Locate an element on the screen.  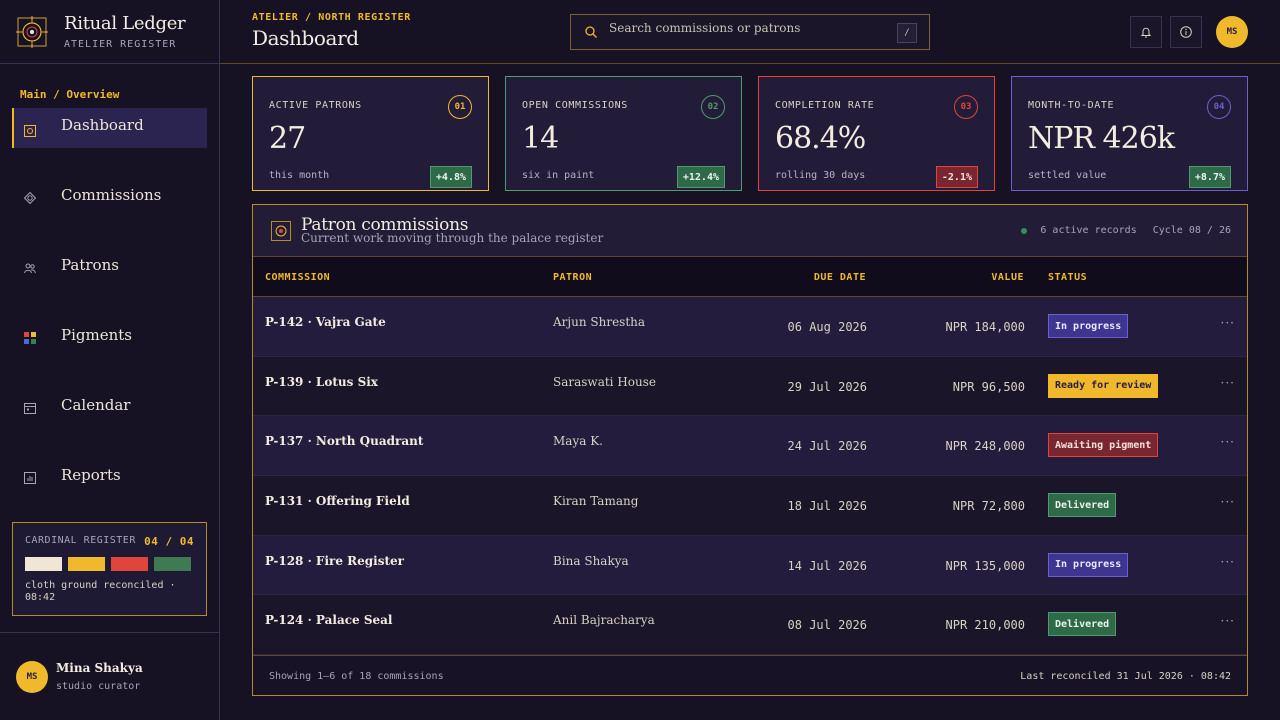
lotus-diamond-icon is located at coordinates (30, 198).